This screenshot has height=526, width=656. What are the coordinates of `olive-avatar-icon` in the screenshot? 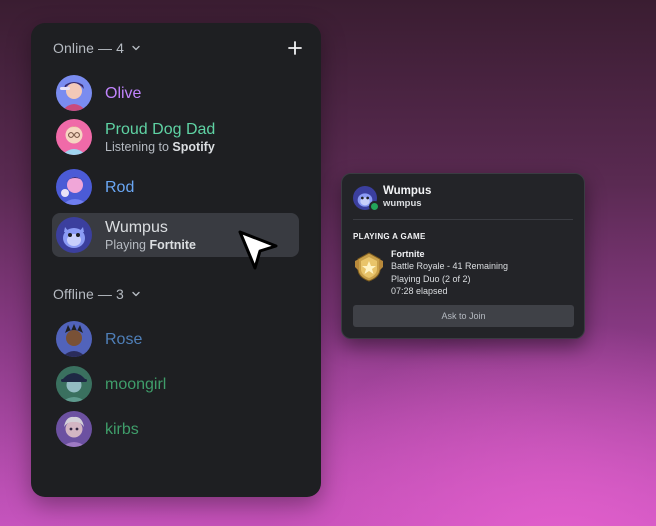 It's located at (74, 93).